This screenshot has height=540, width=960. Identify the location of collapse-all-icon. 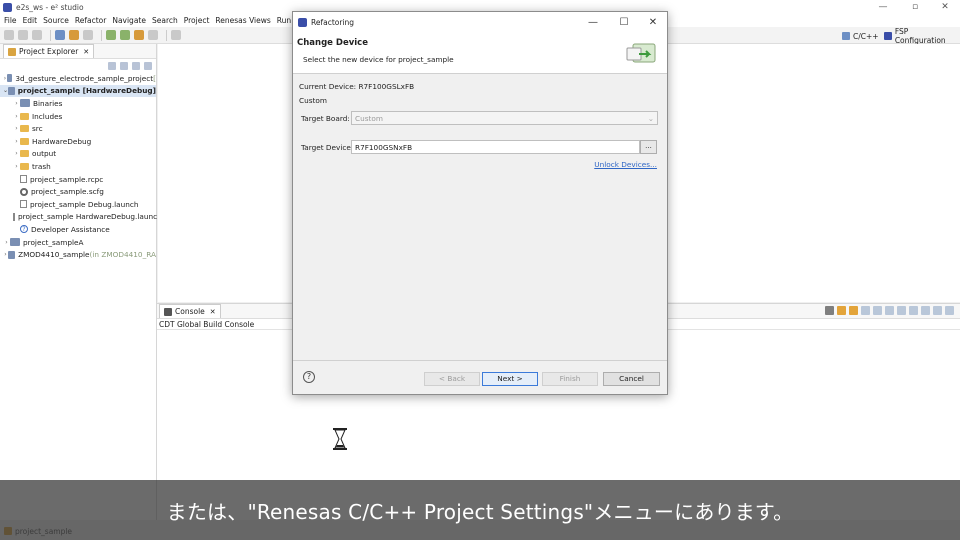
(112, 65).